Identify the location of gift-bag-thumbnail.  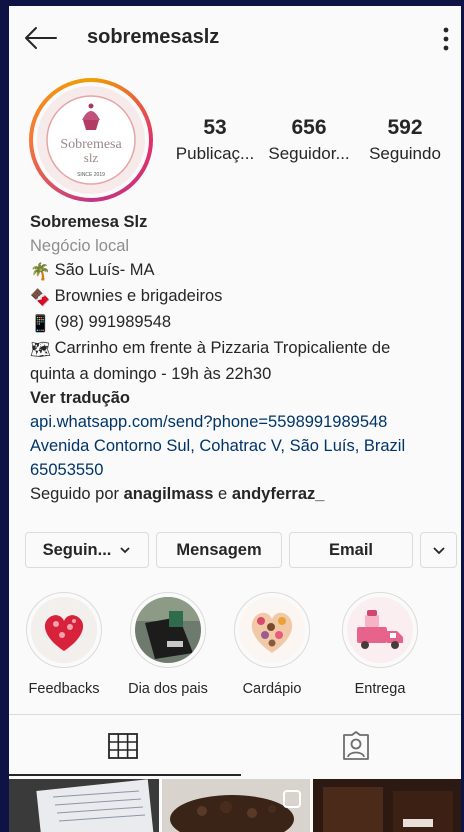
(168, 630).